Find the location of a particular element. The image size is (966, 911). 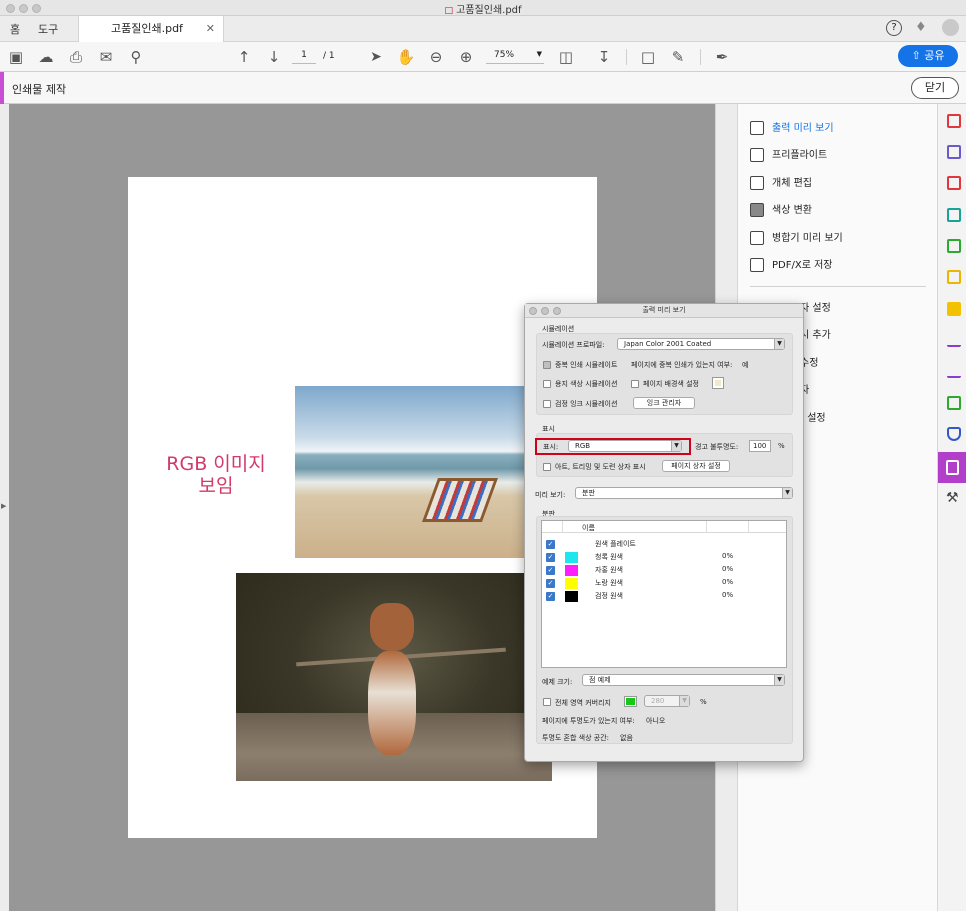

coverage-value-select: 280 ▼ is located at coordinates (667, 701).